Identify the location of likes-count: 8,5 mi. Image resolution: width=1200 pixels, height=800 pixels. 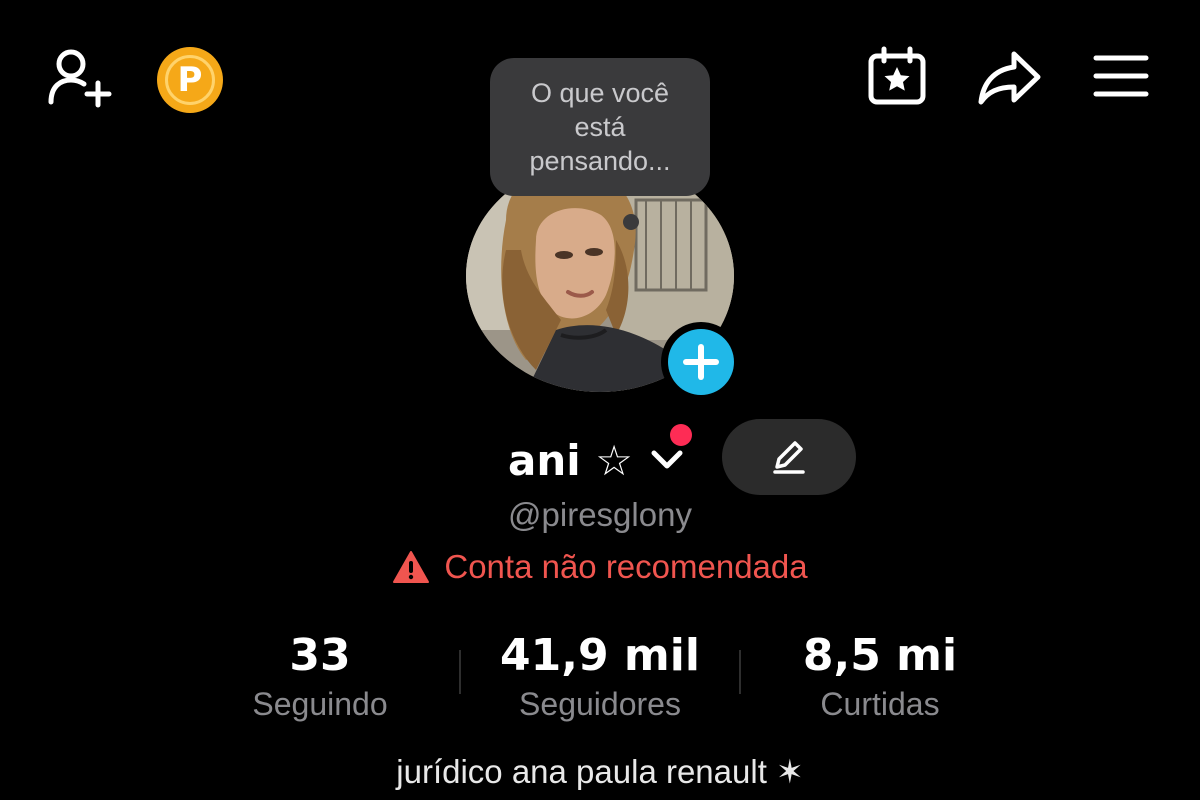
(880, 655).